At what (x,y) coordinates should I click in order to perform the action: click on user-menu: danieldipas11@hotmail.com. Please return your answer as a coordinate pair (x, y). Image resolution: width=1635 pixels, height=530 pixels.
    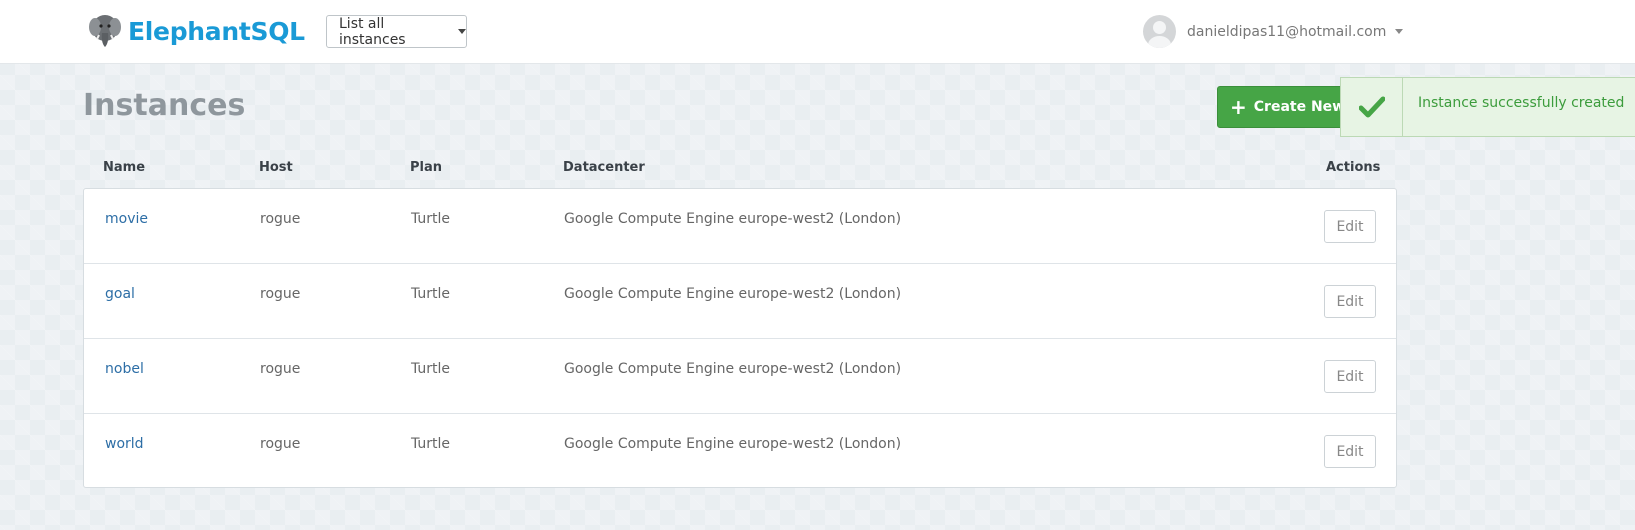
    Looking at the image, I should click on (1273, 31).